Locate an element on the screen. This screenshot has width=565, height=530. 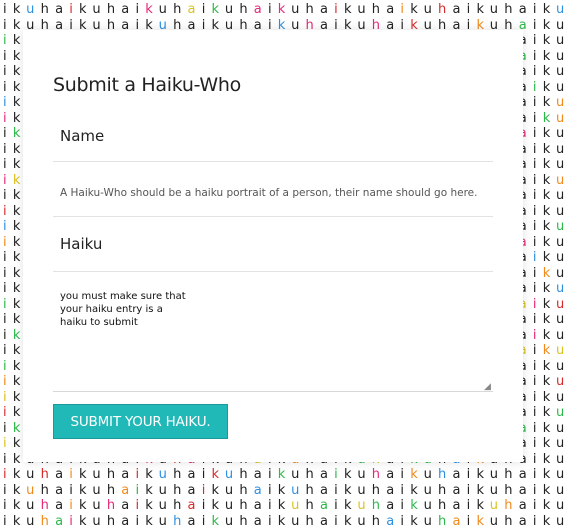
haiku-label: Haiku is located at coordinates (81, 244).